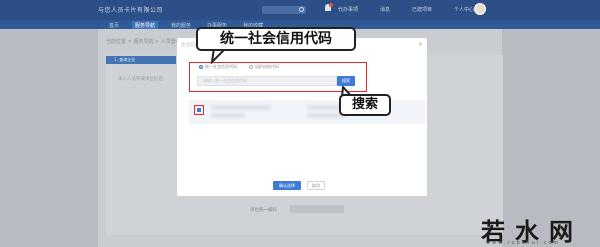  Describe the element at coordinates (241, 107) in the screenshot. I see `blurred-company-name` at that location.